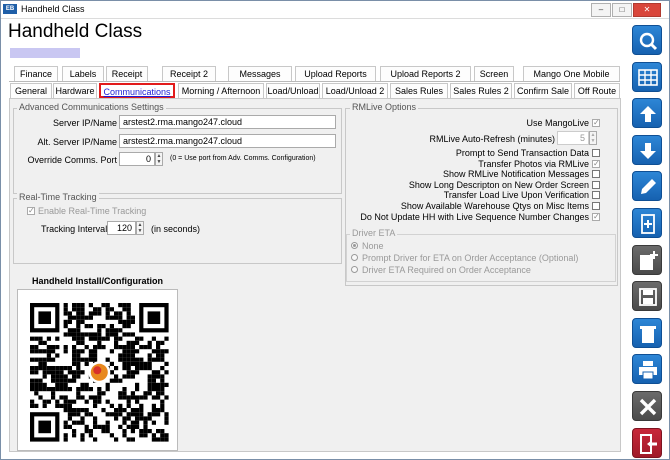  What do you see at coordinates (573, 138) in the screenshot?
I see `auto-refresh-input: 5` at bounding box center [573, 138].